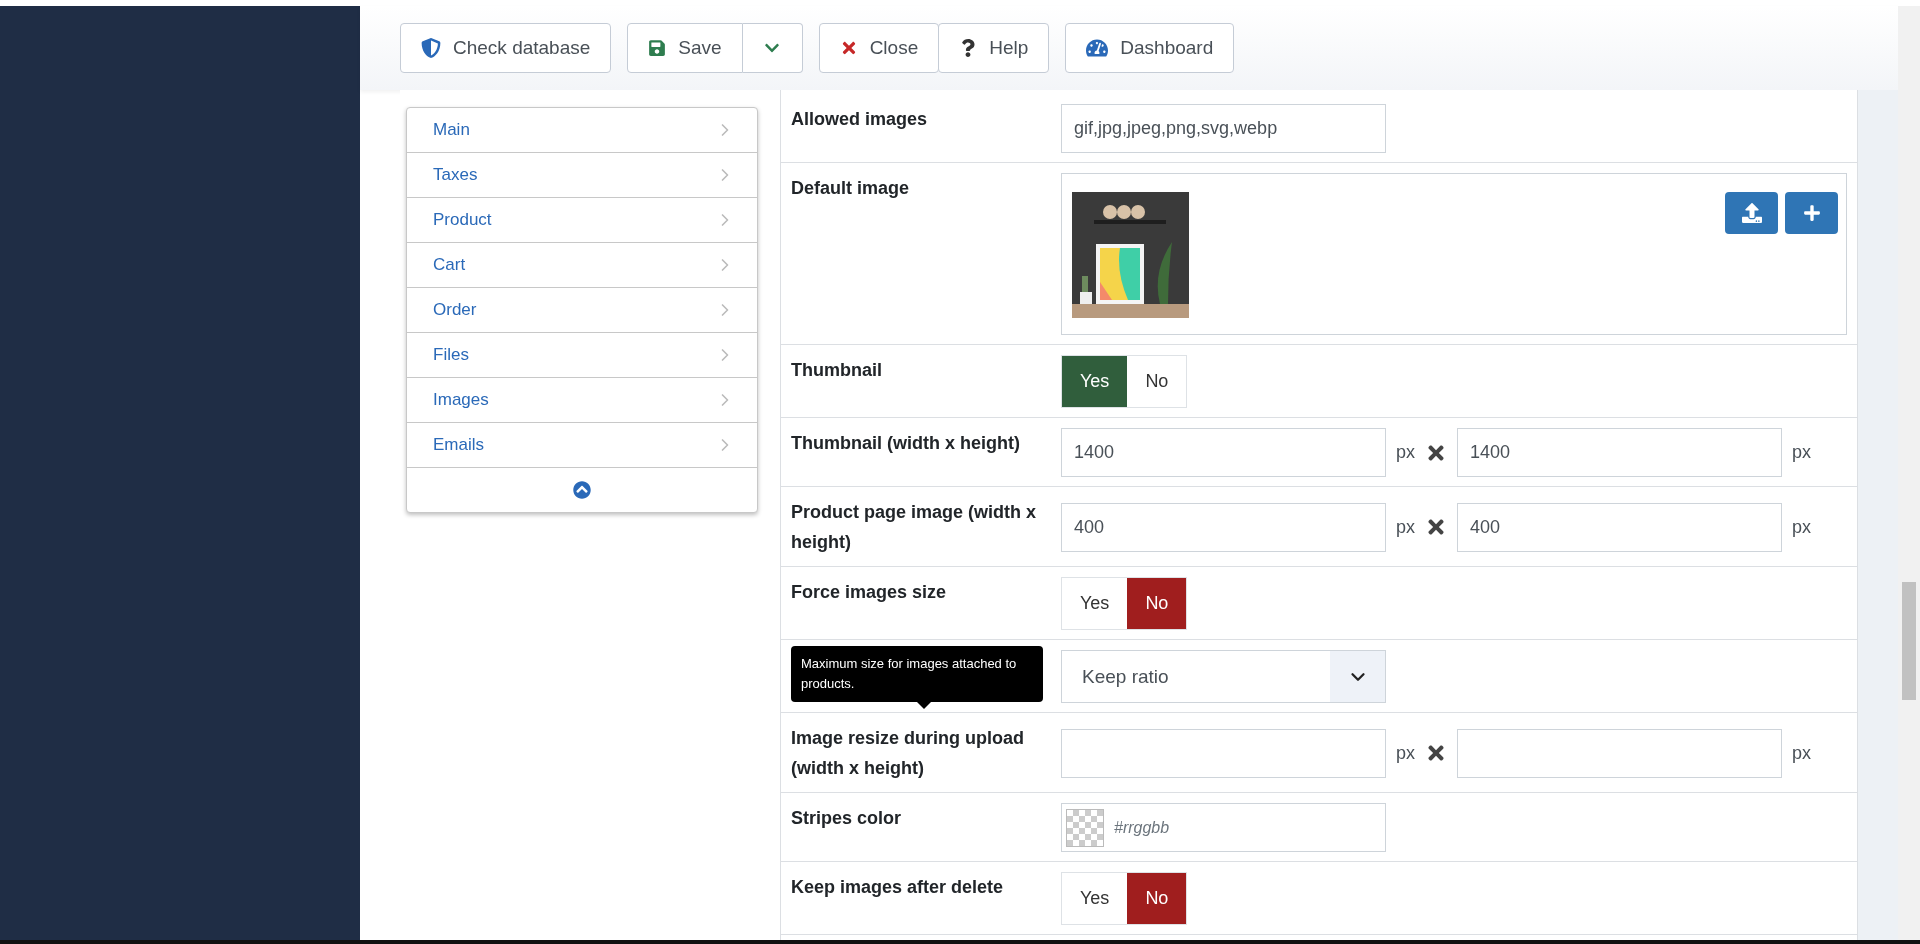  What do you see at coordinates (908, 753) in the screenshot?
I see `field-label: Image resize during upload (width x height)` at bounding box center [908, 753].